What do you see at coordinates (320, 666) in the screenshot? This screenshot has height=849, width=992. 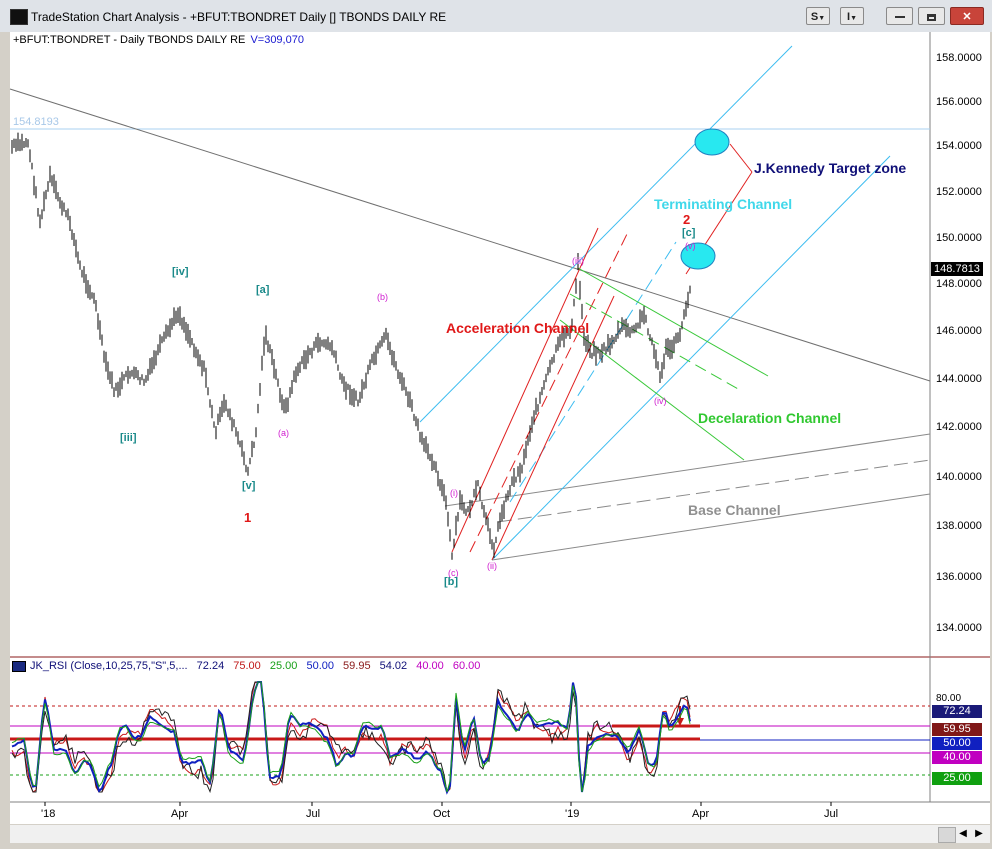 I see `rsi-value: 50.00` at bounding box center [320, 666].